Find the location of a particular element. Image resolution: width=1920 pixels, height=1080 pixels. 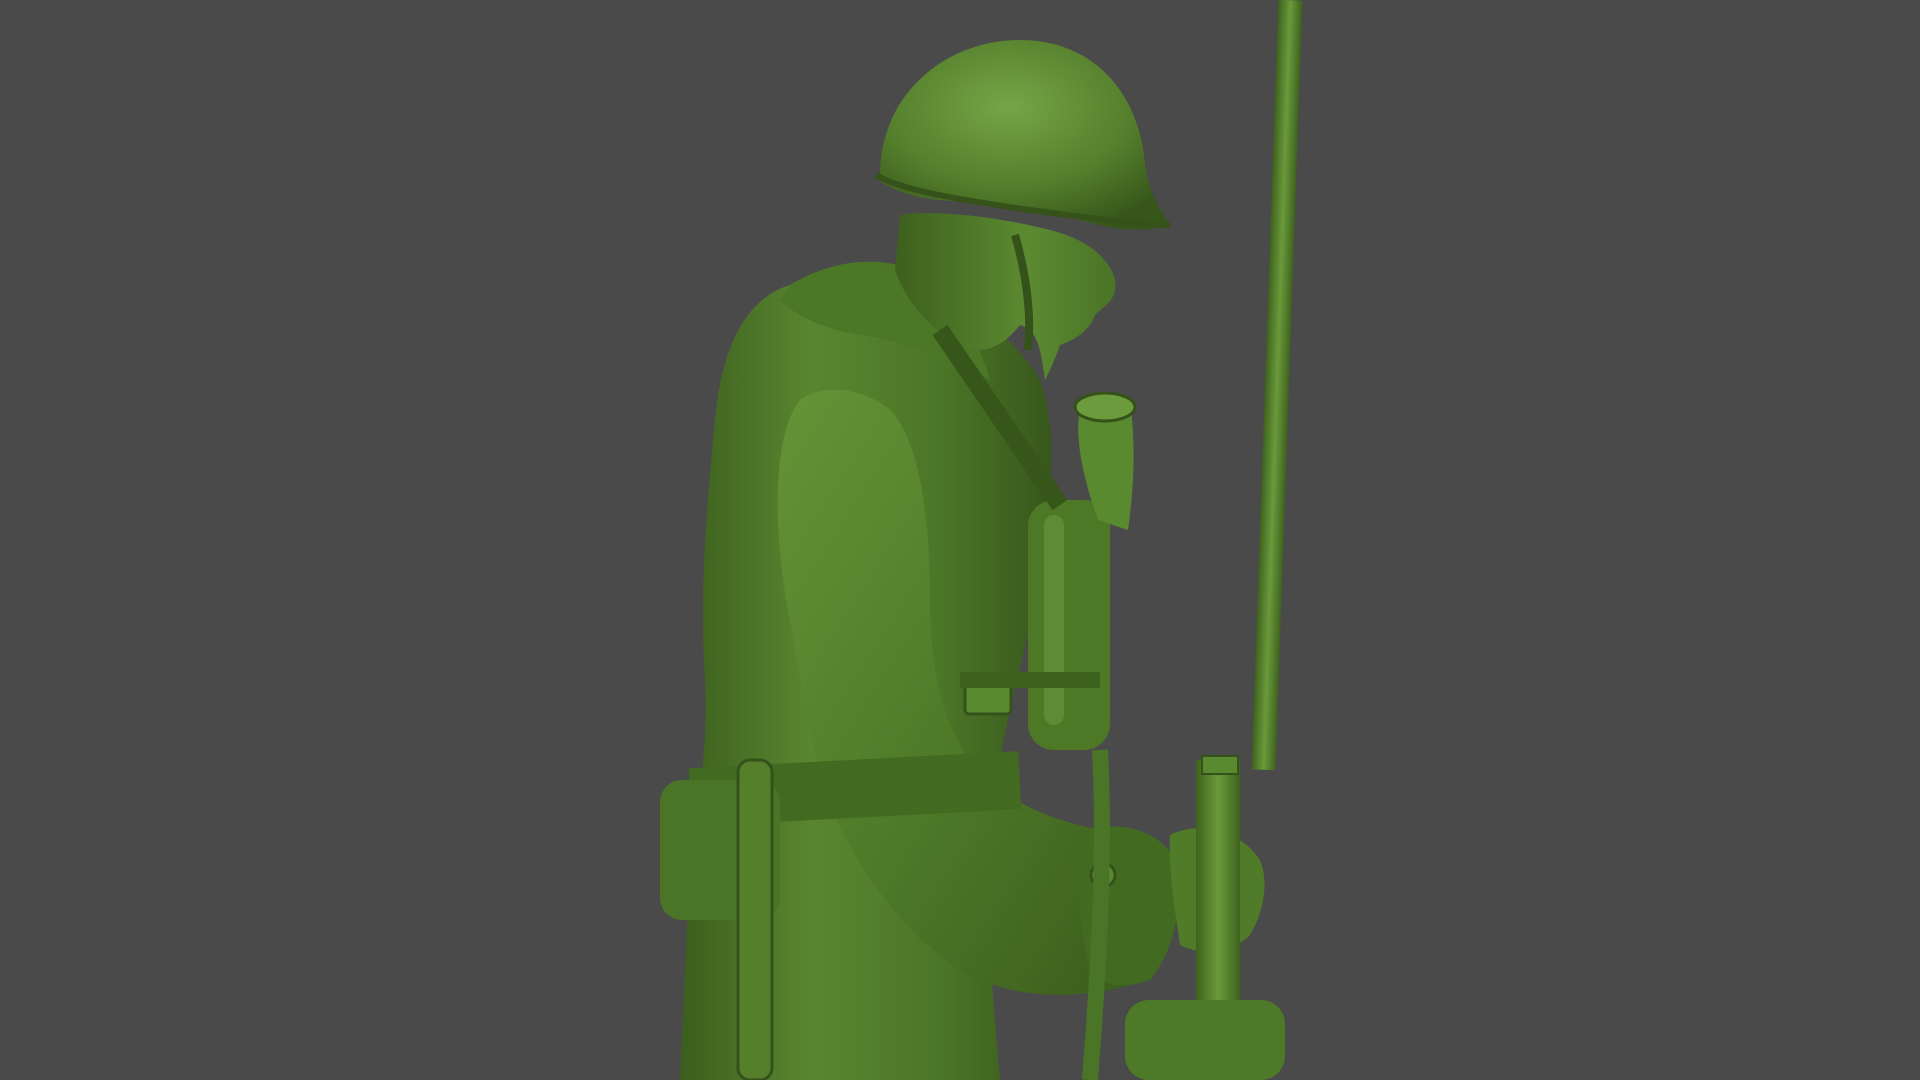

tank is located at coordinates (1205, 1040).